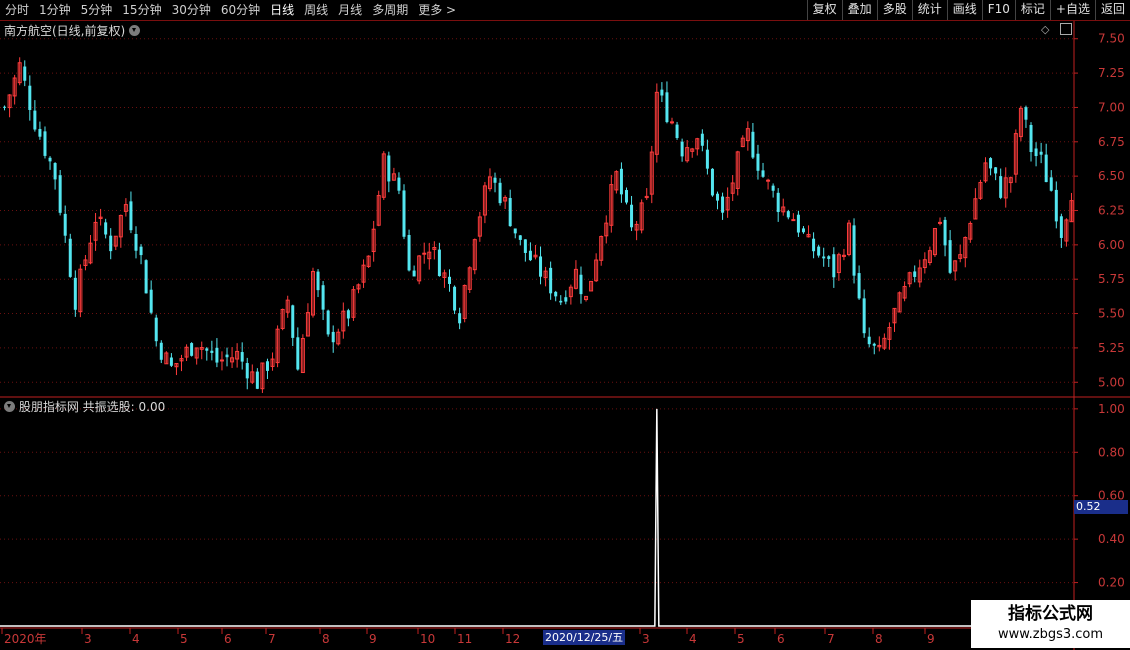 The height and width of the screenshot is (650, 1130). I want to click on period-tab: 1分钟, so click(55, 10).